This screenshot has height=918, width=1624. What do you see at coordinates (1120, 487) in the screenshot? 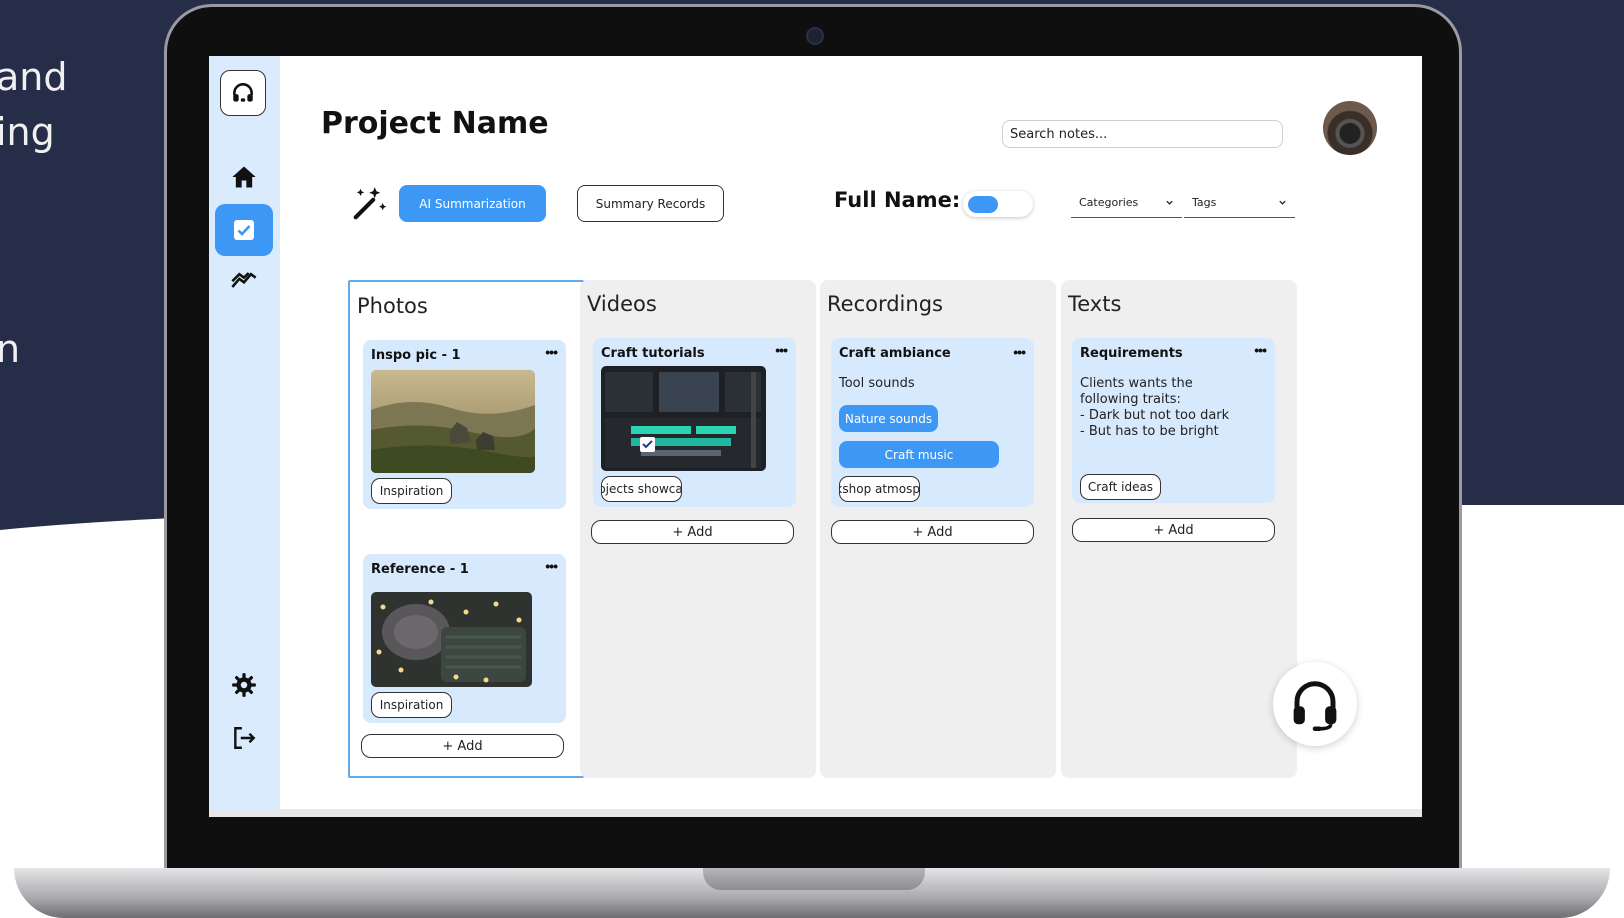
I see `tag-chip: Craft ideas` at bounding box center [1120, 487].